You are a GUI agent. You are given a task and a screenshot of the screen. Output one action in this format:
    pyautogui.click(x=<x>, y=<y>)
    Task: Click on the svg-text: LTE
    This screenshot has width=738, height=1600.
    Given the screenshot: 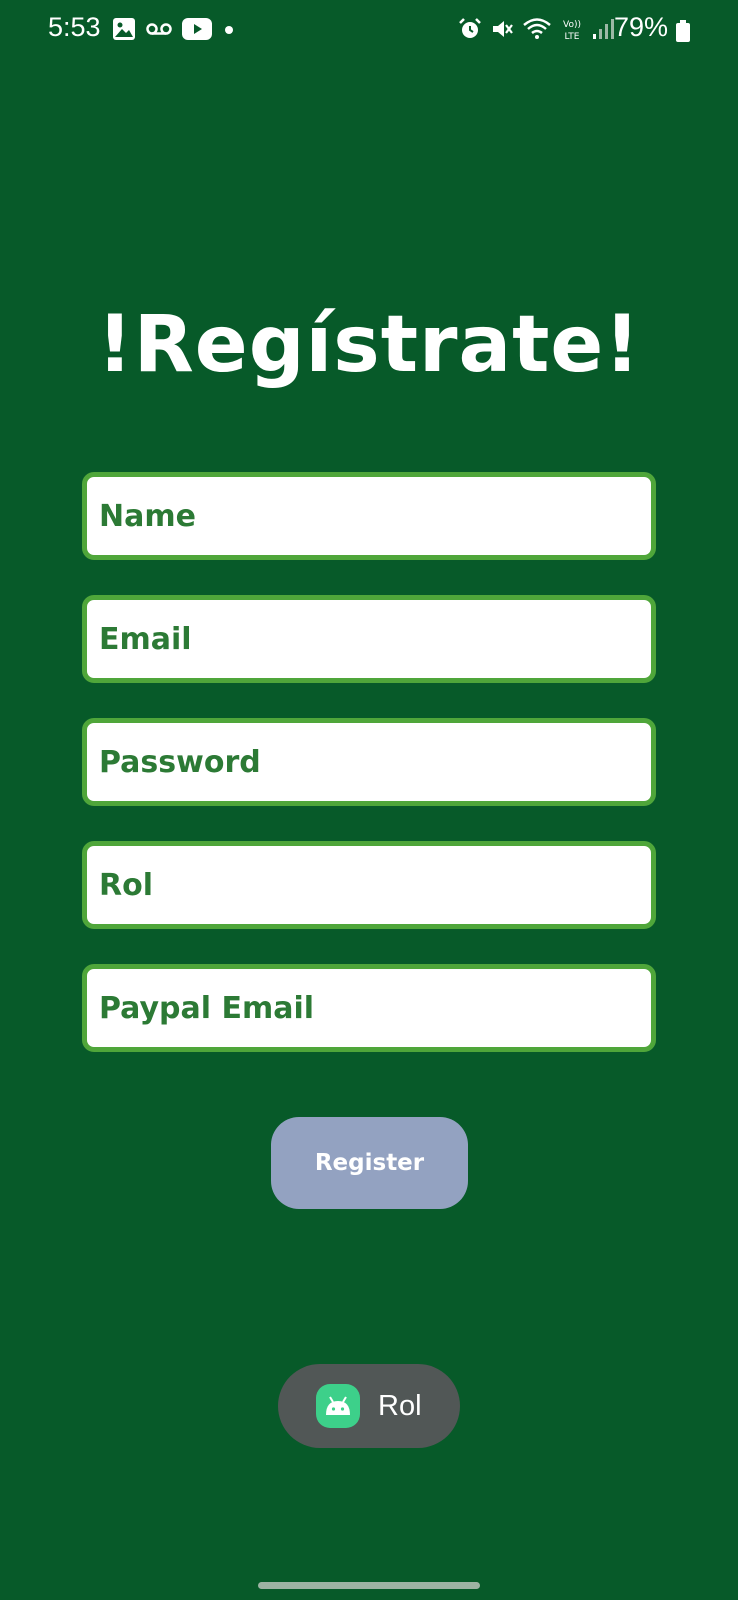 What is the action you would take?
    pyautogui.click(x=572, y=37)
    